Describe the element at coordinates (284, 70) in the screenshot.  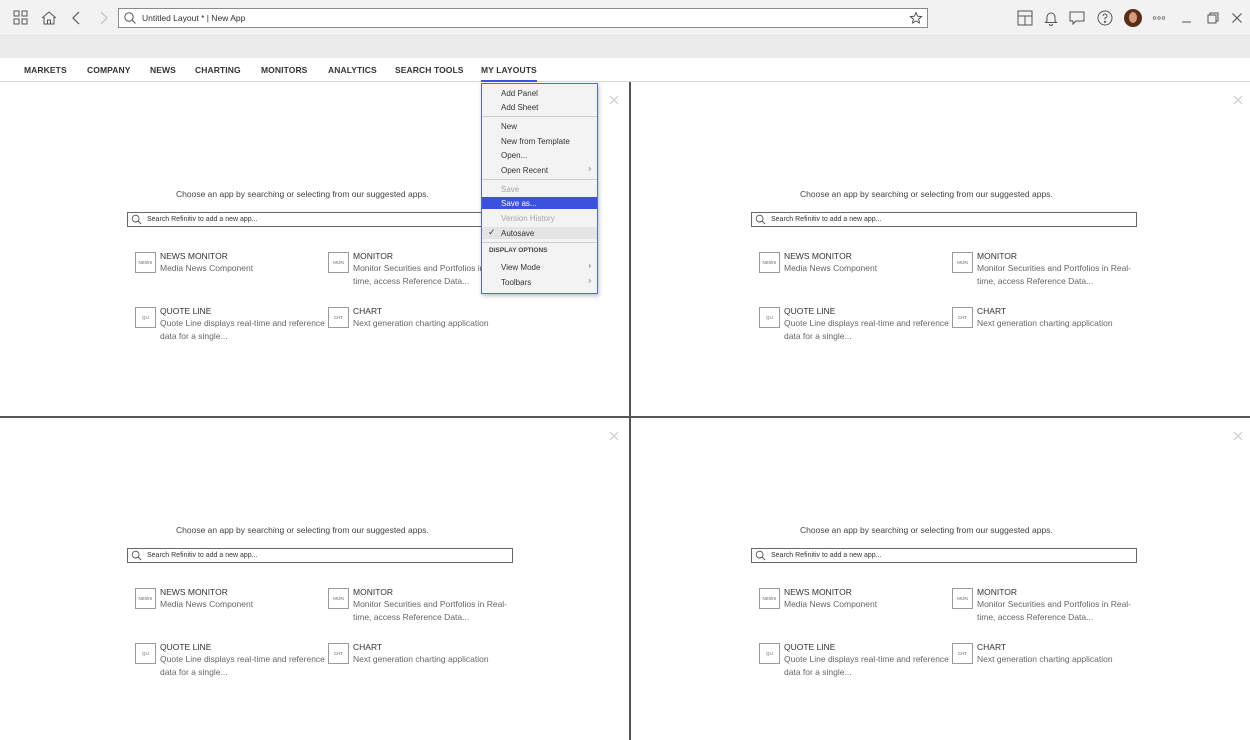
I see `nav-monitors: MONITORS` at that location.